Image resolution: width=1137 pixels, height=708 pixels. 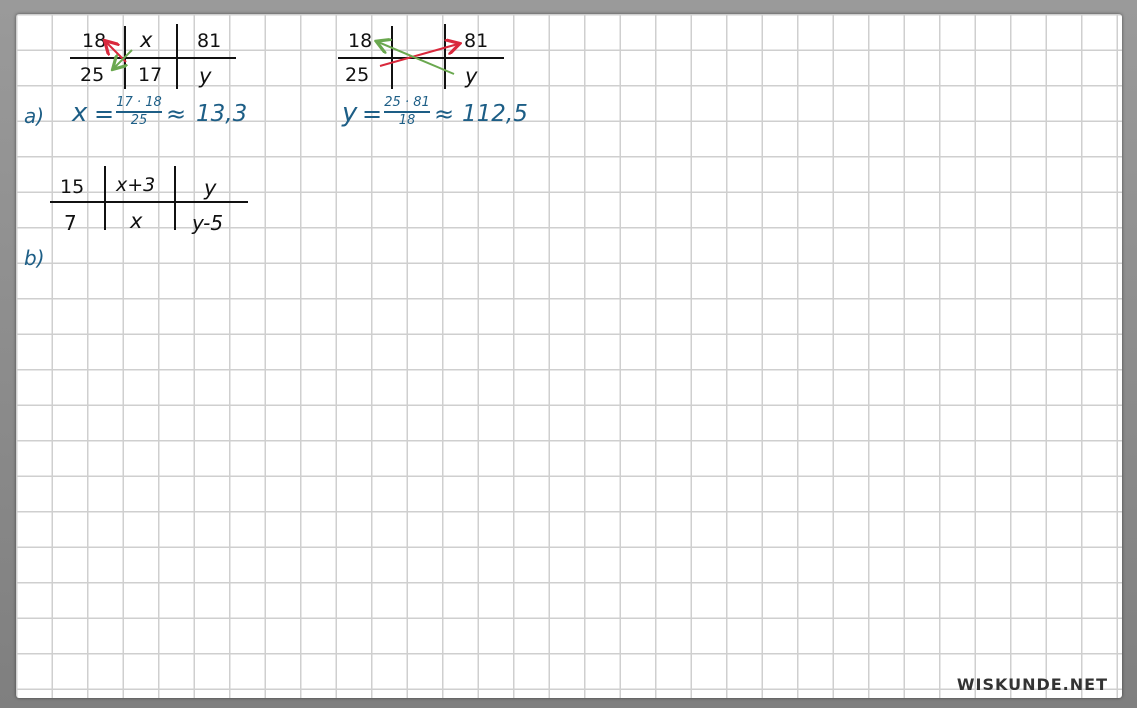 I want to click on eq1-result: 13,3, so click(x=222, y=114).